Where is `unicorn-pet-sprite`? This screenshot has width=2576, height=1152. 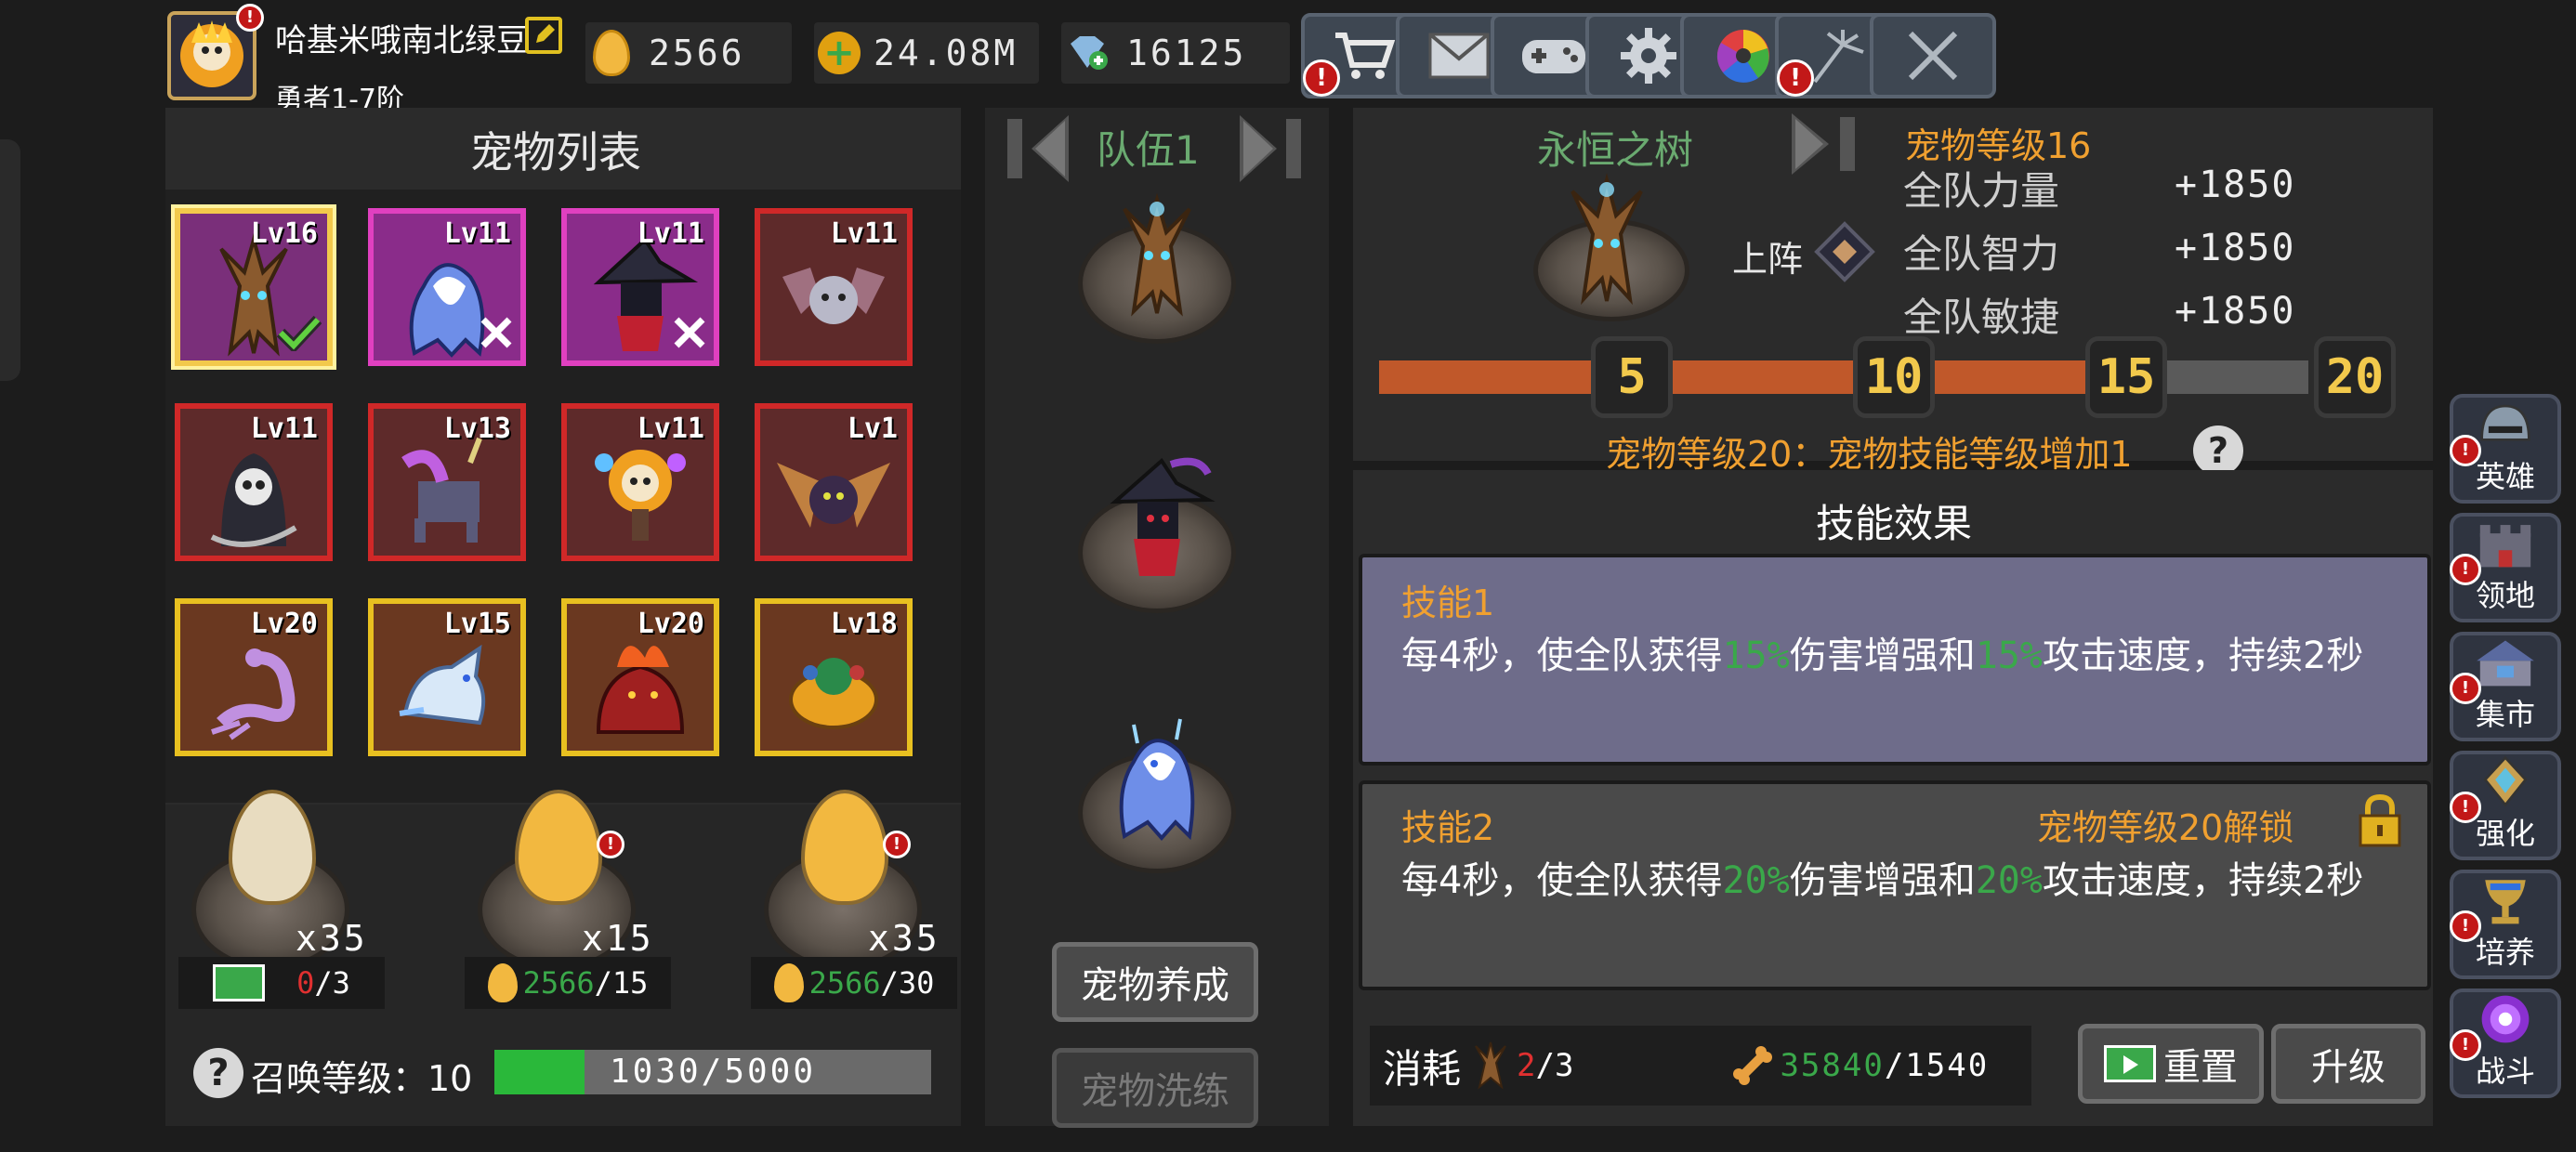 unicorn-pet-sprite is located at coordinates (441, 490).